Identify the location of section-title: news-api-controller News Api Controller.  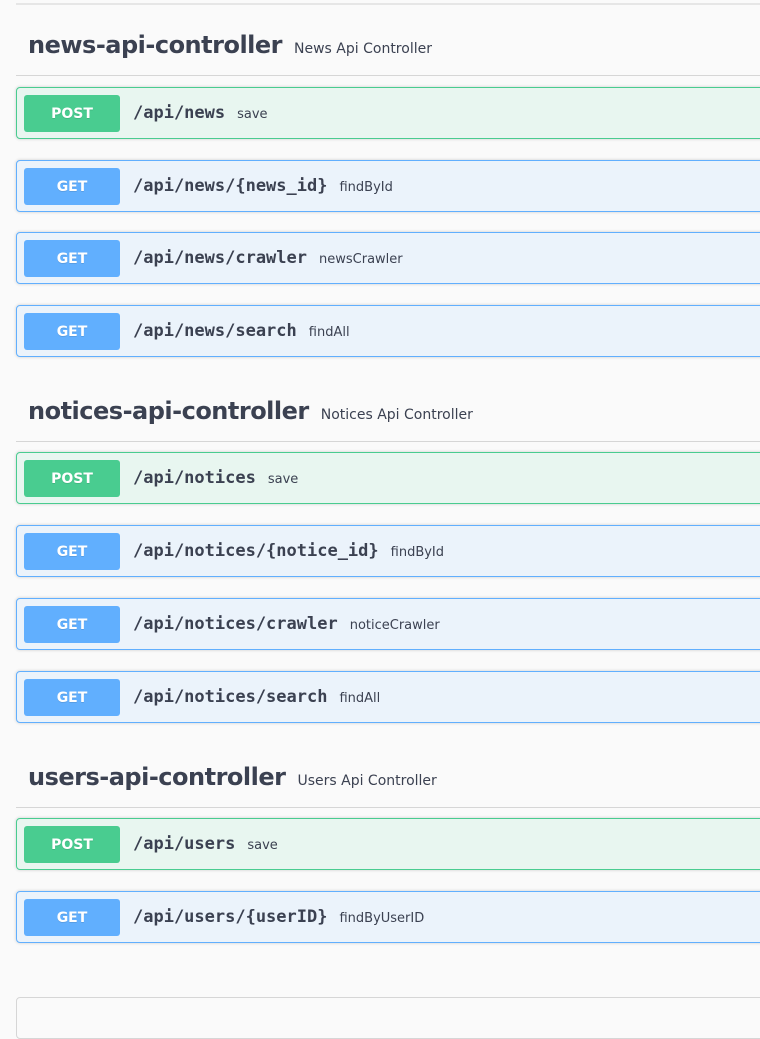
(230, 45).